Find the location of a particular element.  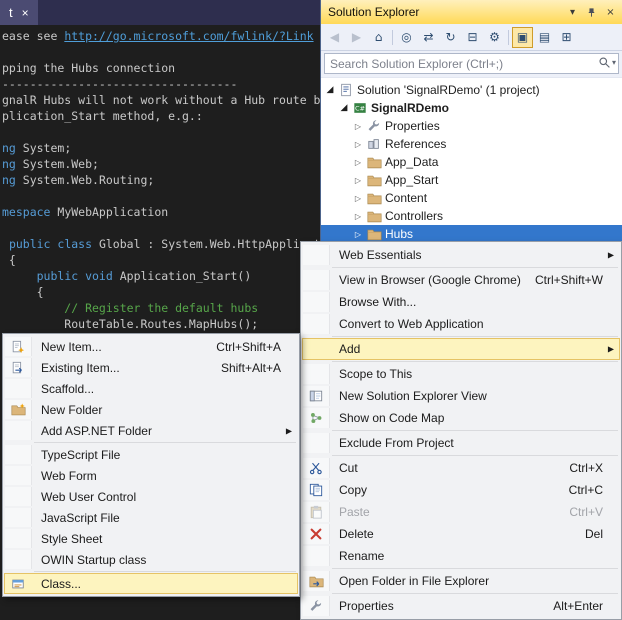

tree-item-label: App_Start is located at coordinates (412, 180).